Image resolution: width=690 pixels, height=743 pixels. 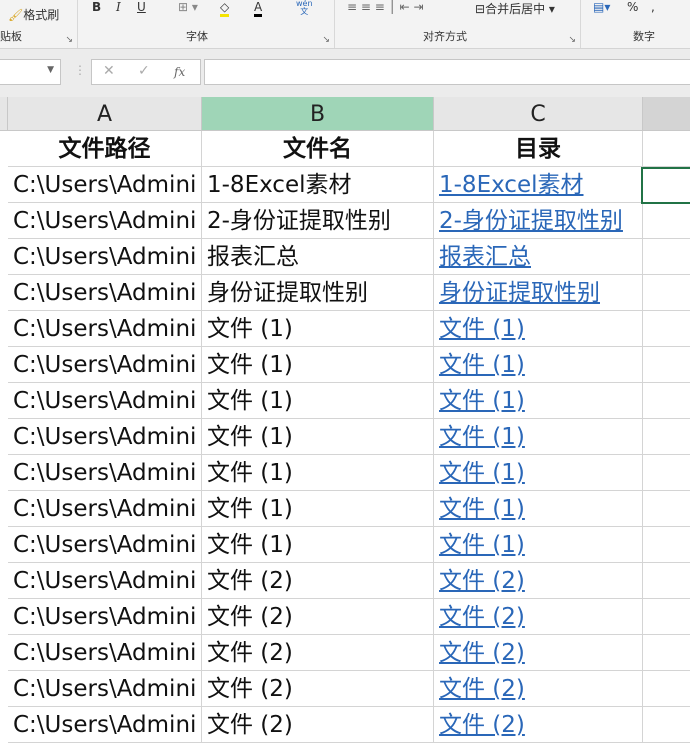 I want to click on cell: 2-身份证提取性别, so click(x=318, y=221).